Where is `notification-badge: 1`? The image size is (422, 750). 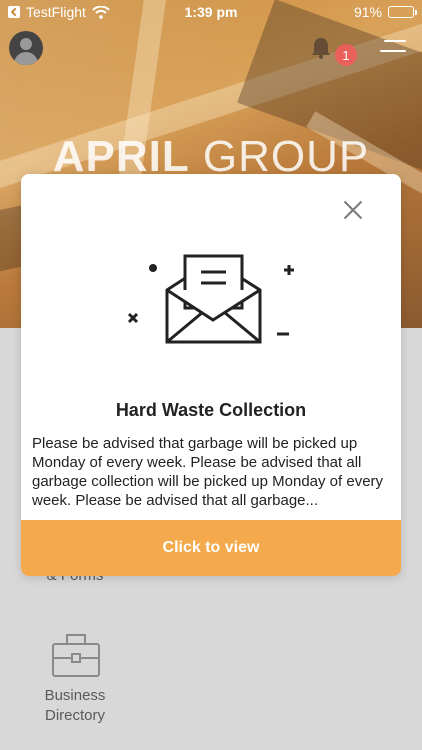
notification-badge: 1 is located at coordinates (346, 55).